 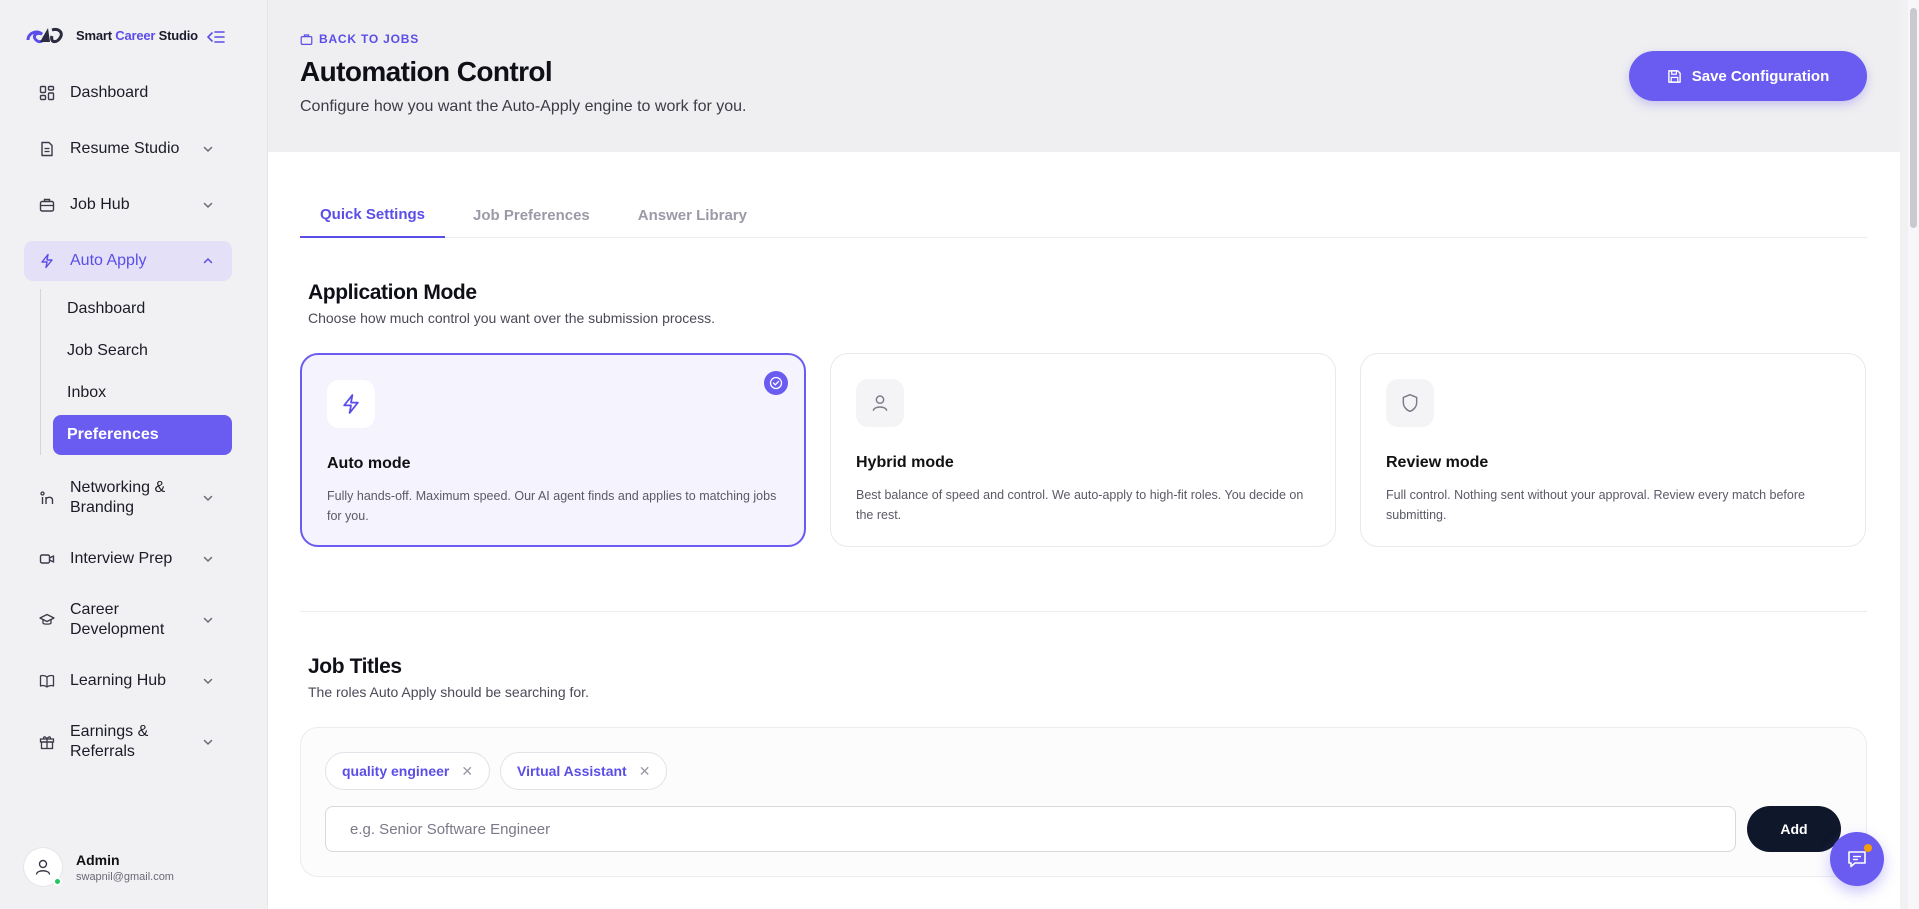 I want to click on sidebar-item-auto-apply: Auto Apply, so click(x=128, y=261).